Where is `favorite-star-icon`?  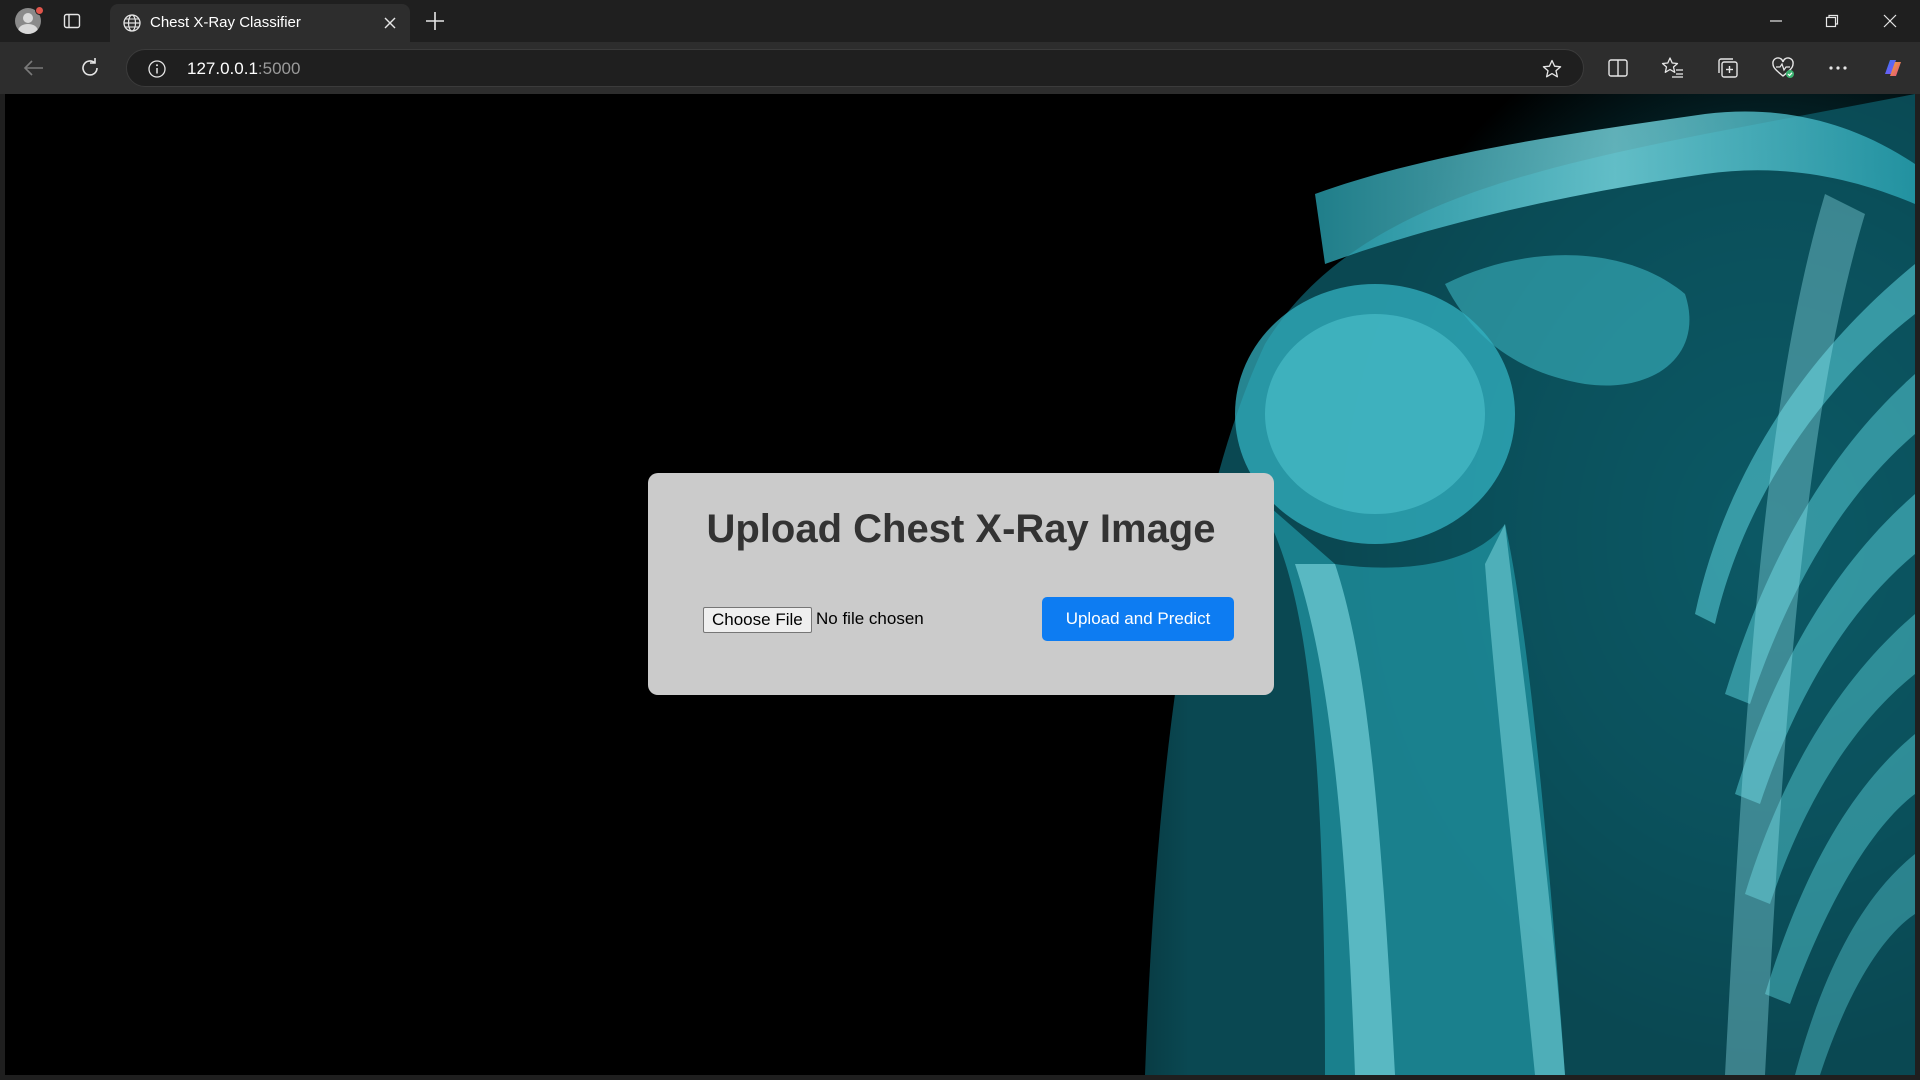
favorite-star-icon is located at coordinates (1552, 69).